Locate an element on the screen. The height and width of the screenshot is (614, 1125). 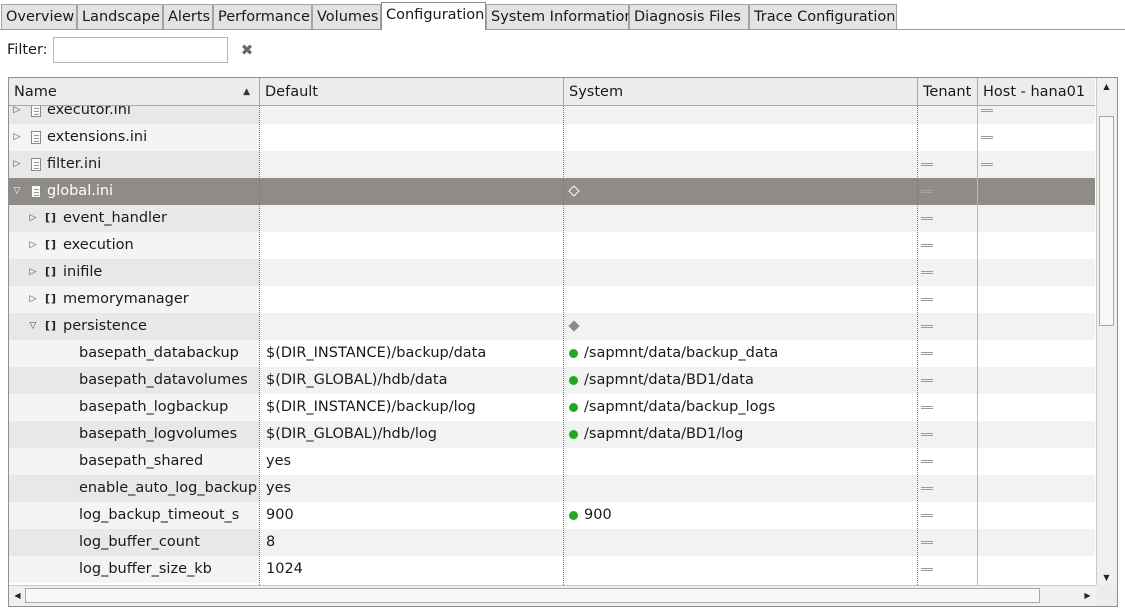
diamond-icon is located at coordinates (574, 191).